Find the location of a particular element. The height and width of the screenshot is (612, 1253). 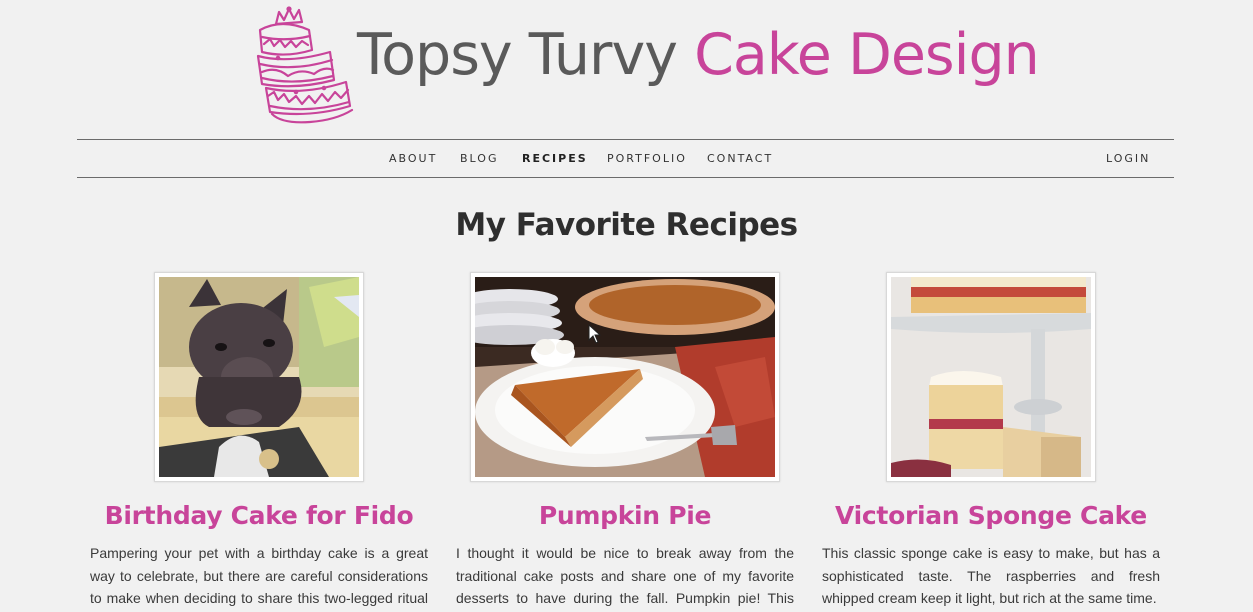

mouse-pointer-icon is located at coordinates (595, 334).